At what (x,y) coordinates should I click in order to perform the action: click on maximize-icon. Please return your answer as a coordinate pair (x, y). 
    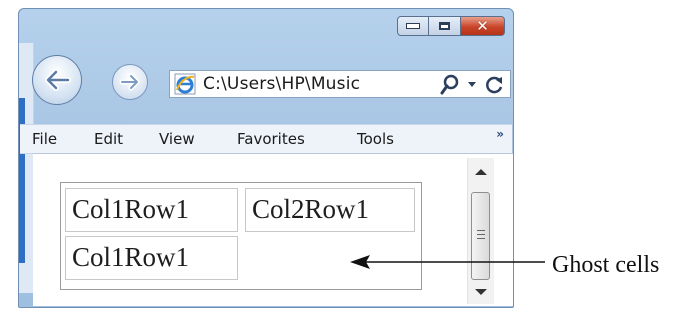
    Looking at the image, I should click on (444, 26).